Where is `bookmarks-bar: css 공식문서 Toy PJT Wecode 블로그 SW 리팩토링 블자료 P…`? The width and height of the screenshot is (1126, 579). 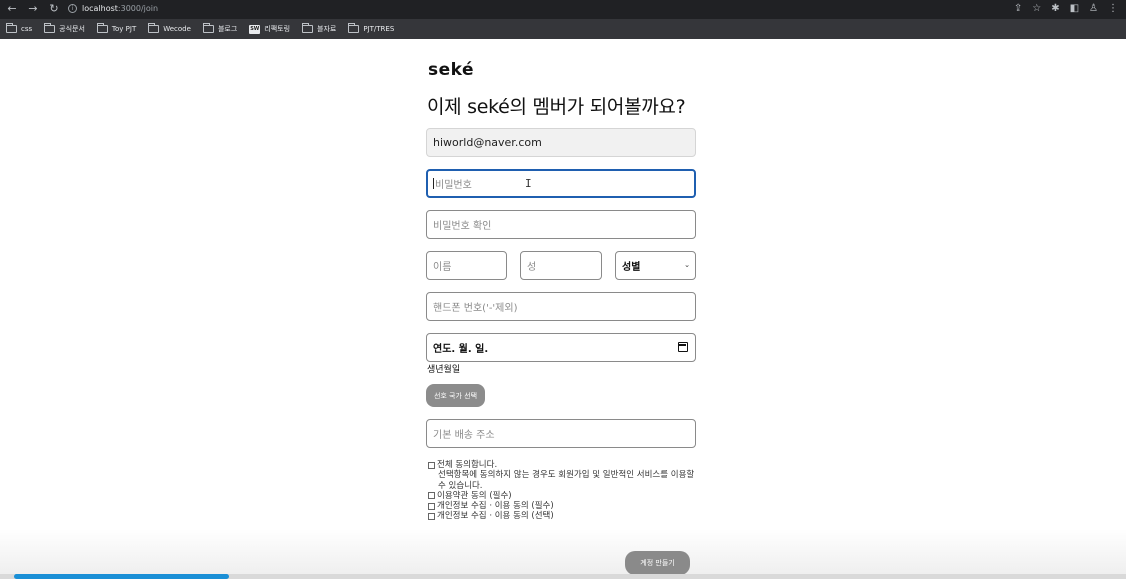 bookmarks-bar: css 공식문서 Toy PJT Wecode 블로그 SW 리팩토링 블자료 P… is located at coordinates (563, 29).